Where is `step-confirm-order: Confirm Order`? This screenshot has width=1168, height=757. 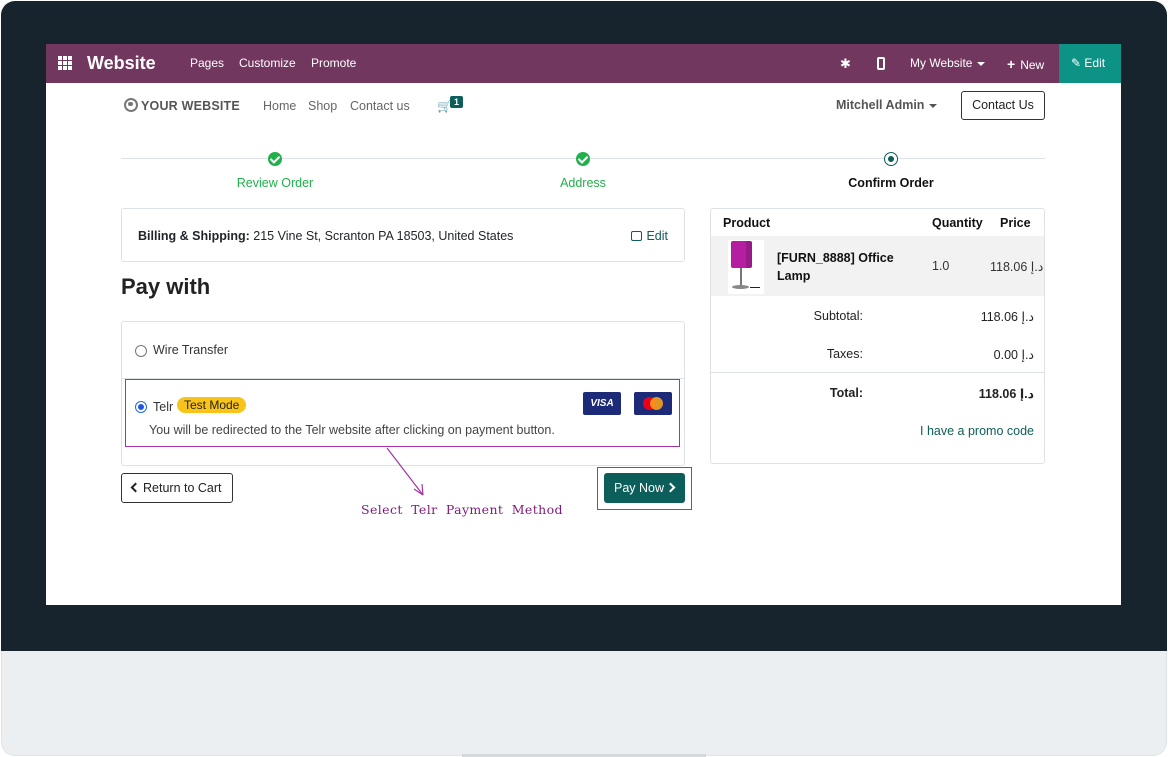 step-confirm-order: Confirm Order is located at coordinates (891, 183).